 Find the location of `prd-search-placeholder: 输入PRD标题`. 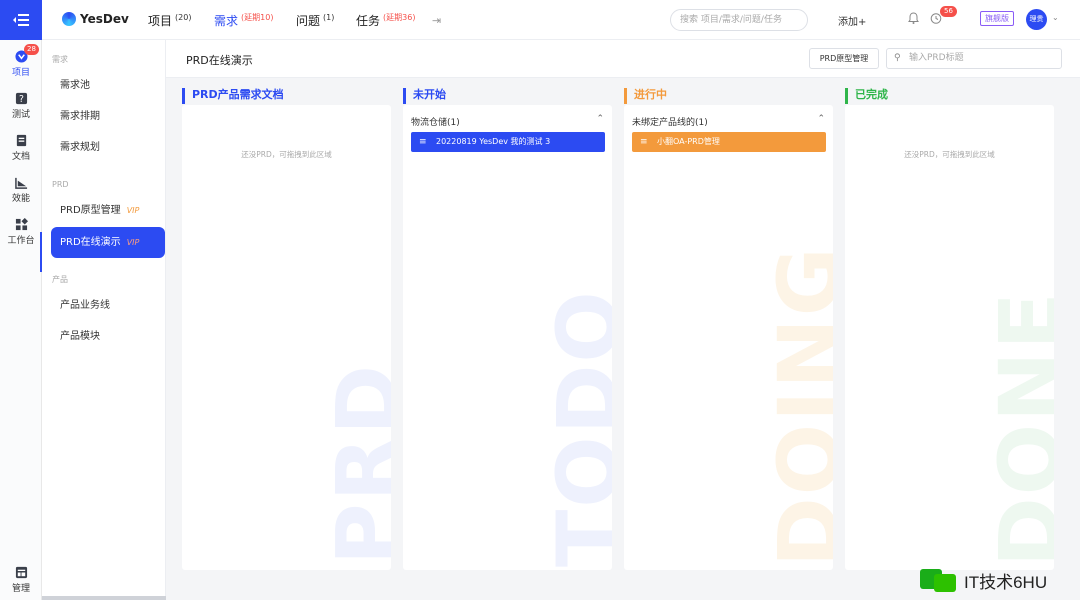

prd-search-placeholder: 输入PRD标题 is located at coordinates (936, 58).